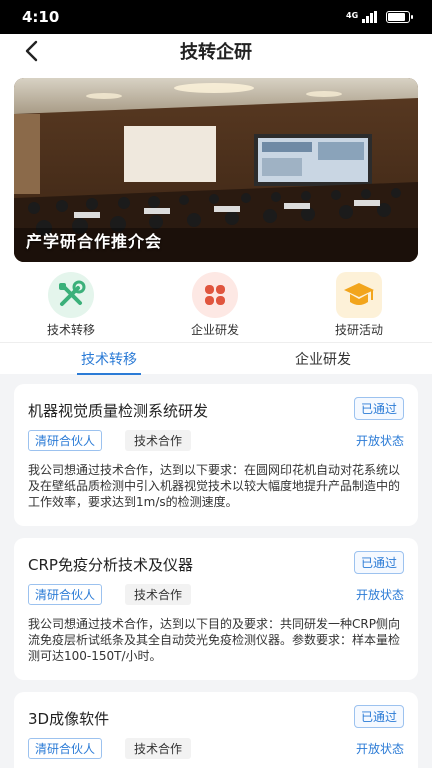 This screenshot has height=768, width=432. Describe the element at coordinates (216, 358) in the screenshot. I see `tab-bar: 技术转移 企业研发` at that location.